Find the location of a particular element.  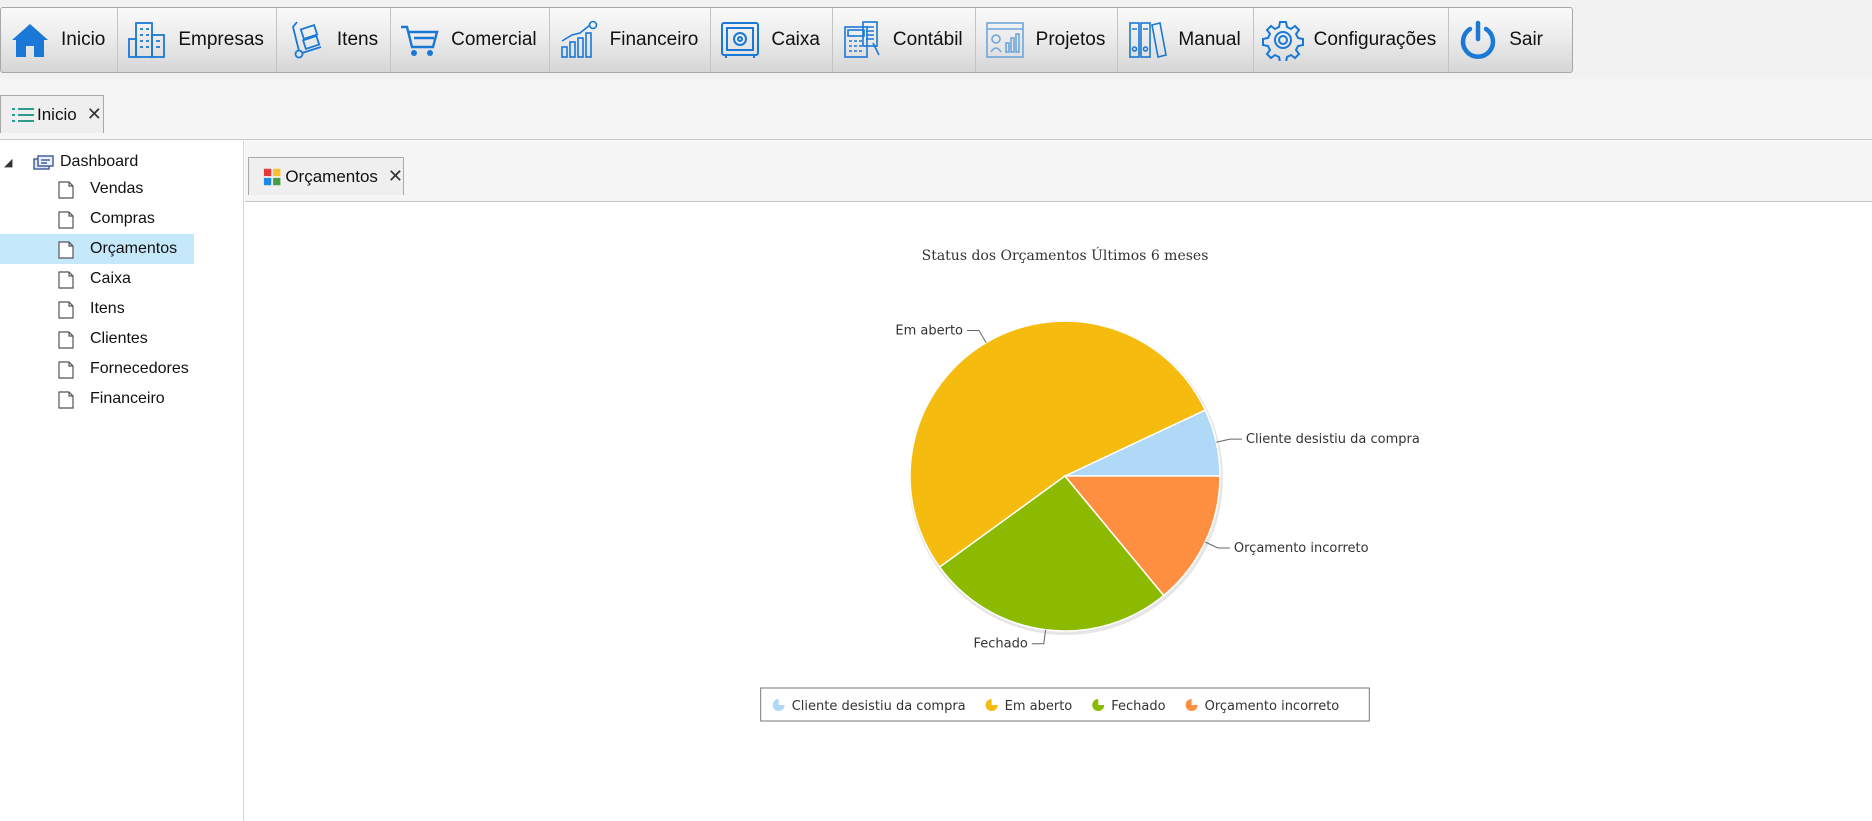

tab-label: Orçamentos is located at coordinates (331, 176).